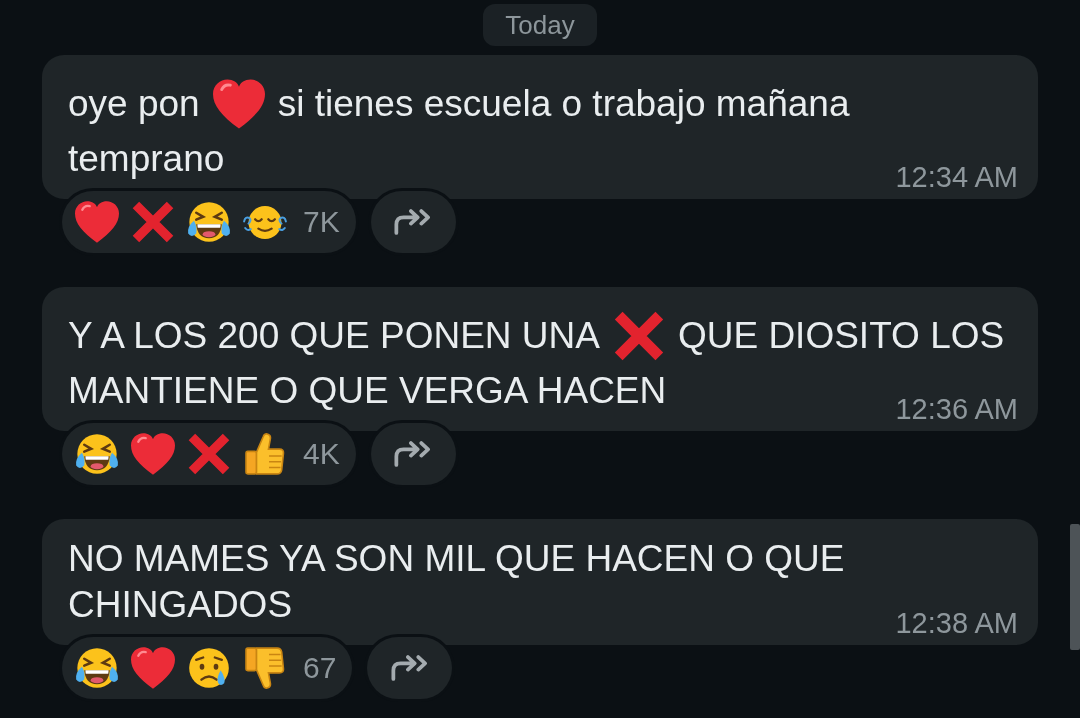 This screenshot has width=1080, height=718. What do you see at coordinates (841, 336) in the screenshot?
I see `message-text: QUE DIOSITO LOS` at bounding box center [841, 336].